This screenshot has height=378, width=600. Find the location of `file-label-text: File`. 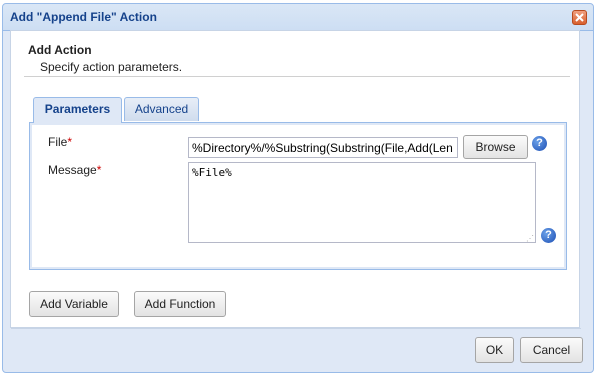

file-label-text: File is located at coordinates (58, 142).